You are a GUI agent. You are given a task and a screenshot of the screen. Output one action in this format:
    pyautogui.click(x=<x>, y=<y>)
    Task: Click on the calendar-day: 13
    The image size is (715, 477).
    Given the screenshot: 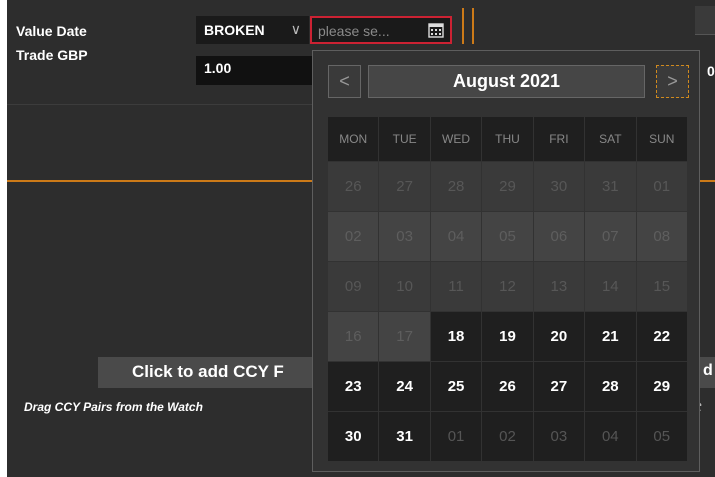 What is the action you would take?
    pyautogui.click(x=559, y=286)
    